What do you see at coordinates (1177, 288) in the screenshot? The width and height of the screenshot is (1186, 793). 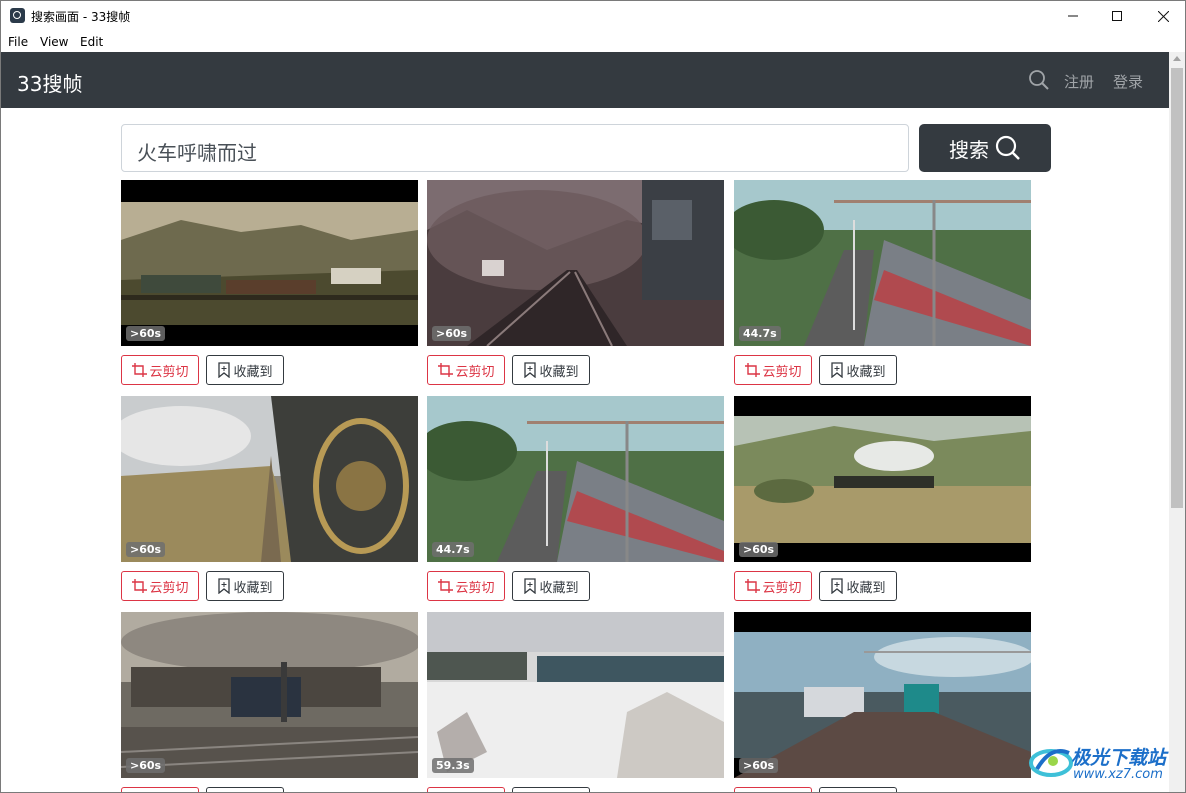 I see `scrollbar-thumb` at bounding box center [1177, 288].